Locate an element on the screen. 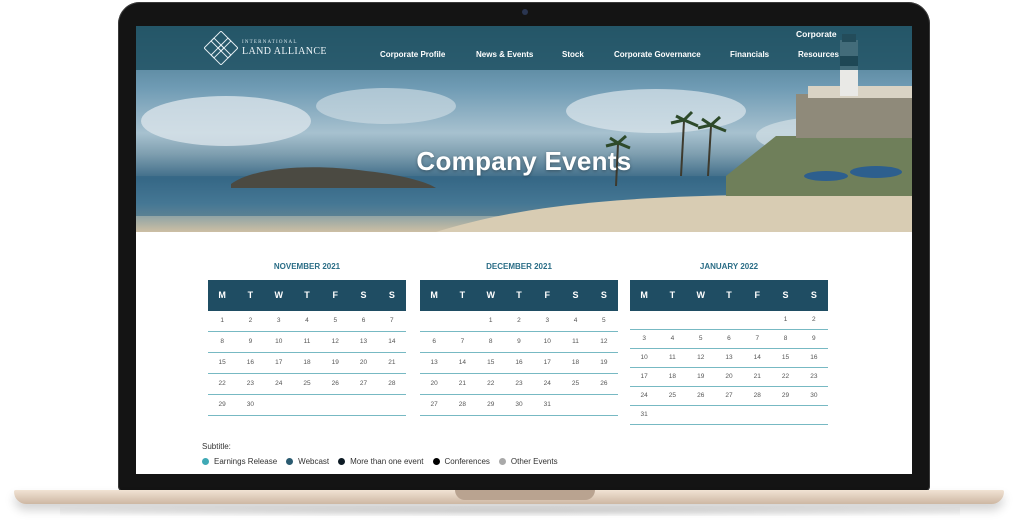 The width and height of the screenshot is (1017, 523). corporate-label: Corporate is located at coordinates (816, 34).